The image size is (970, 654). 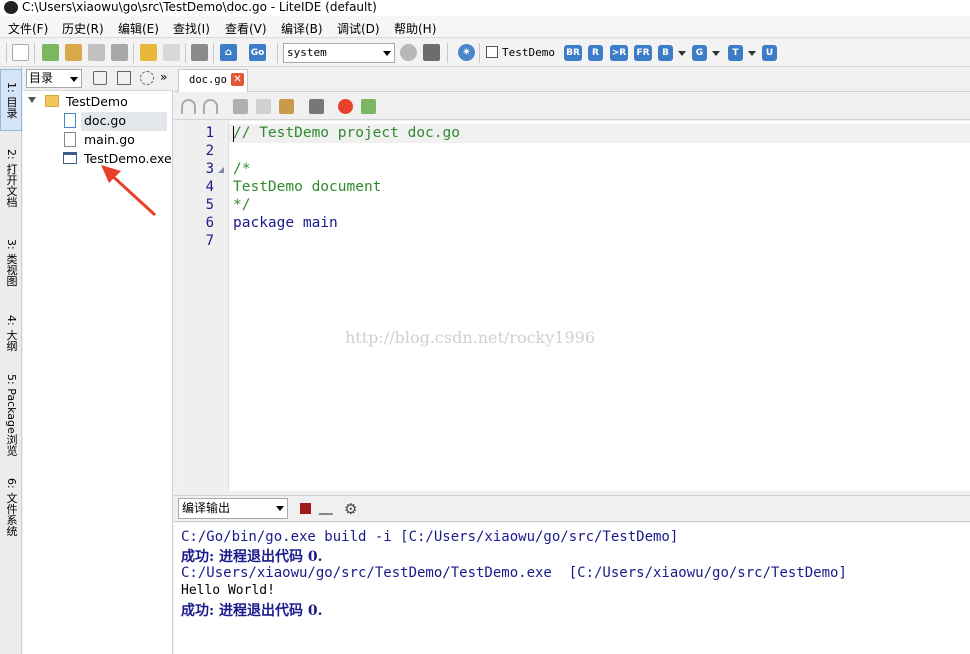 I want to click on cut-icon, so click(x=240, y=106).